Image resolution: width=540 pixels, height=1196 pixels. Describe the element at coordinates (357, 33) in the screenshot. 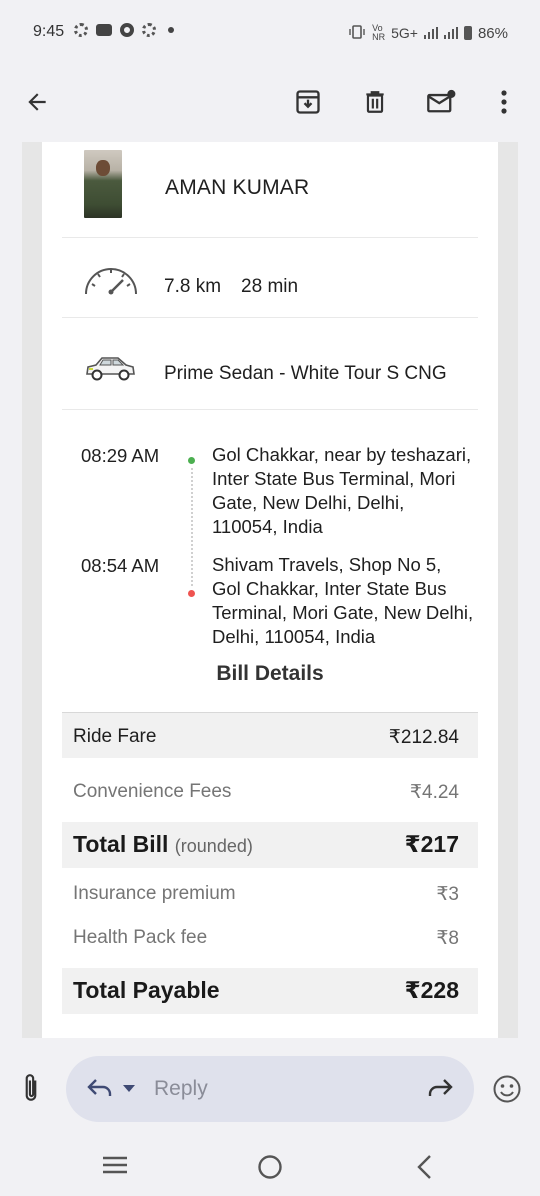

I see `vibrate-icon` at that location.